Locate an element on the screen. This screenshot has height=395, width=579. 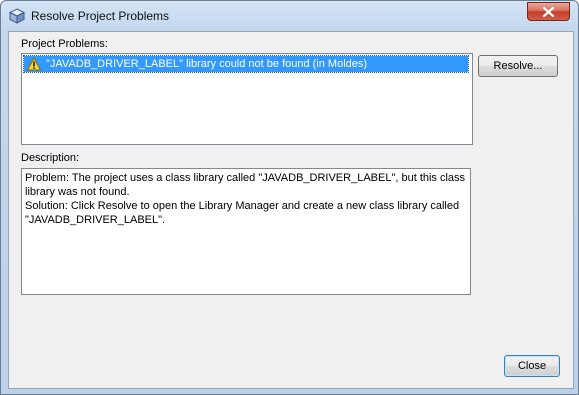
warning-icon is located at coordinates (34, 63).